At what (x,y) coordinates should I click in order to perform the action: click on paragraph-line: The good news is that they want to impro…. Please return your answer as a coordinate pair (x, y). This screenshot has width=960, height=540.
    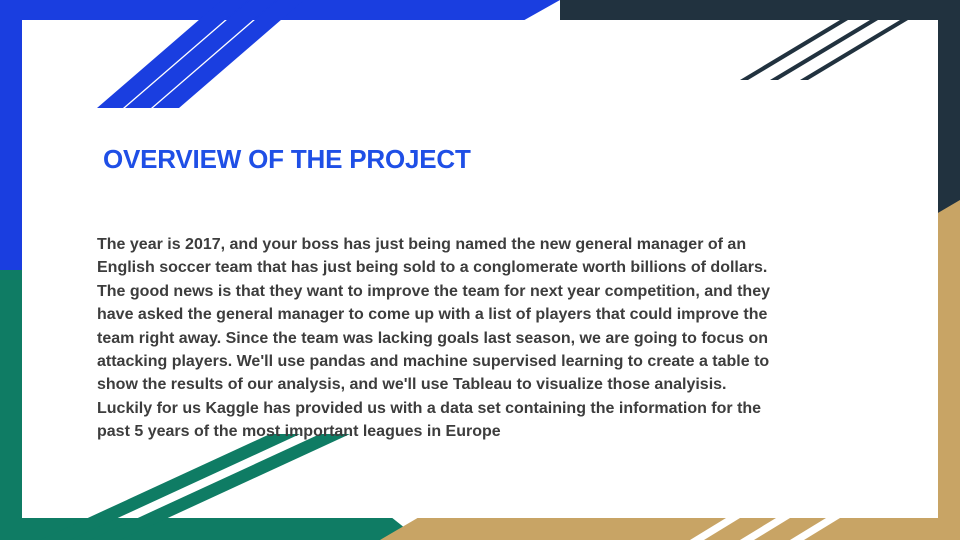
    Looking at the image, I should click on (433, 291).